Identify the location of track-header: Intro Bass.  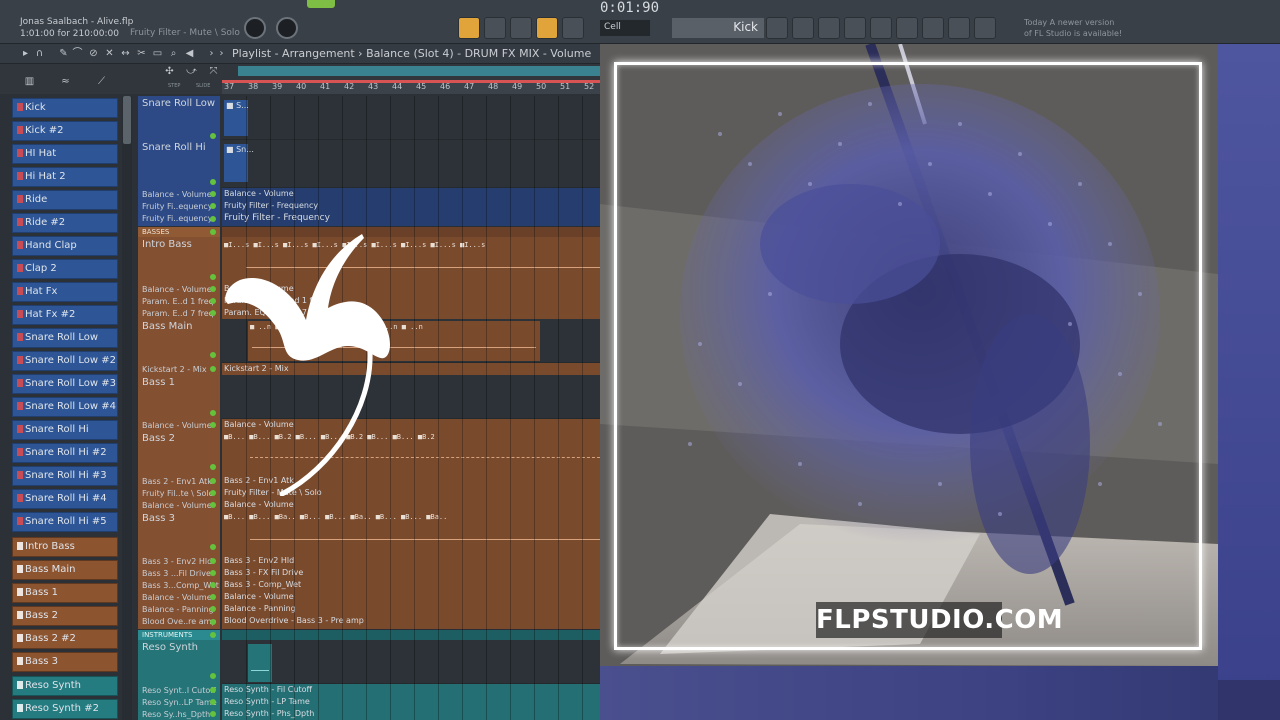
(179, 260).